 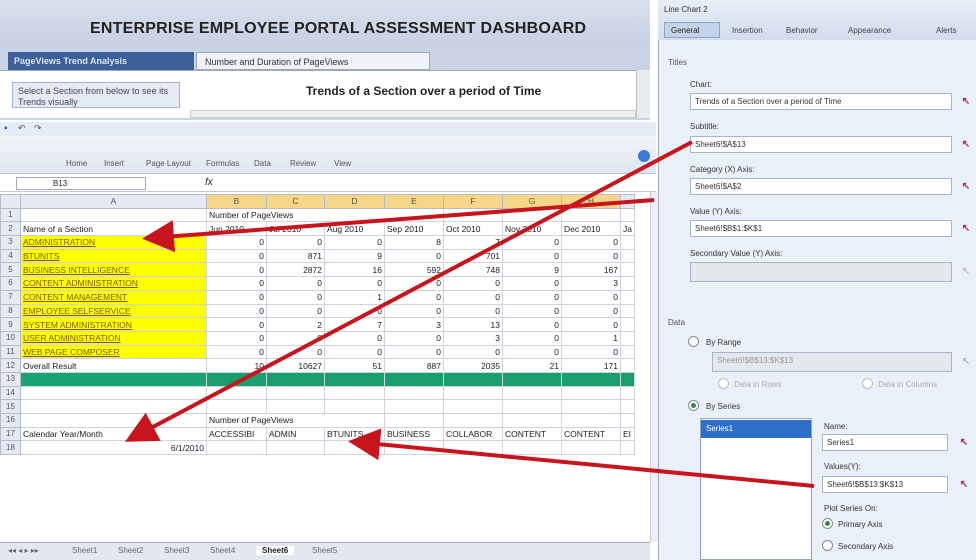 What do you see at coordinates (414, 365) in the screenshot?
I see `overall-value-cell: 887` at bounding box center [414, 365].